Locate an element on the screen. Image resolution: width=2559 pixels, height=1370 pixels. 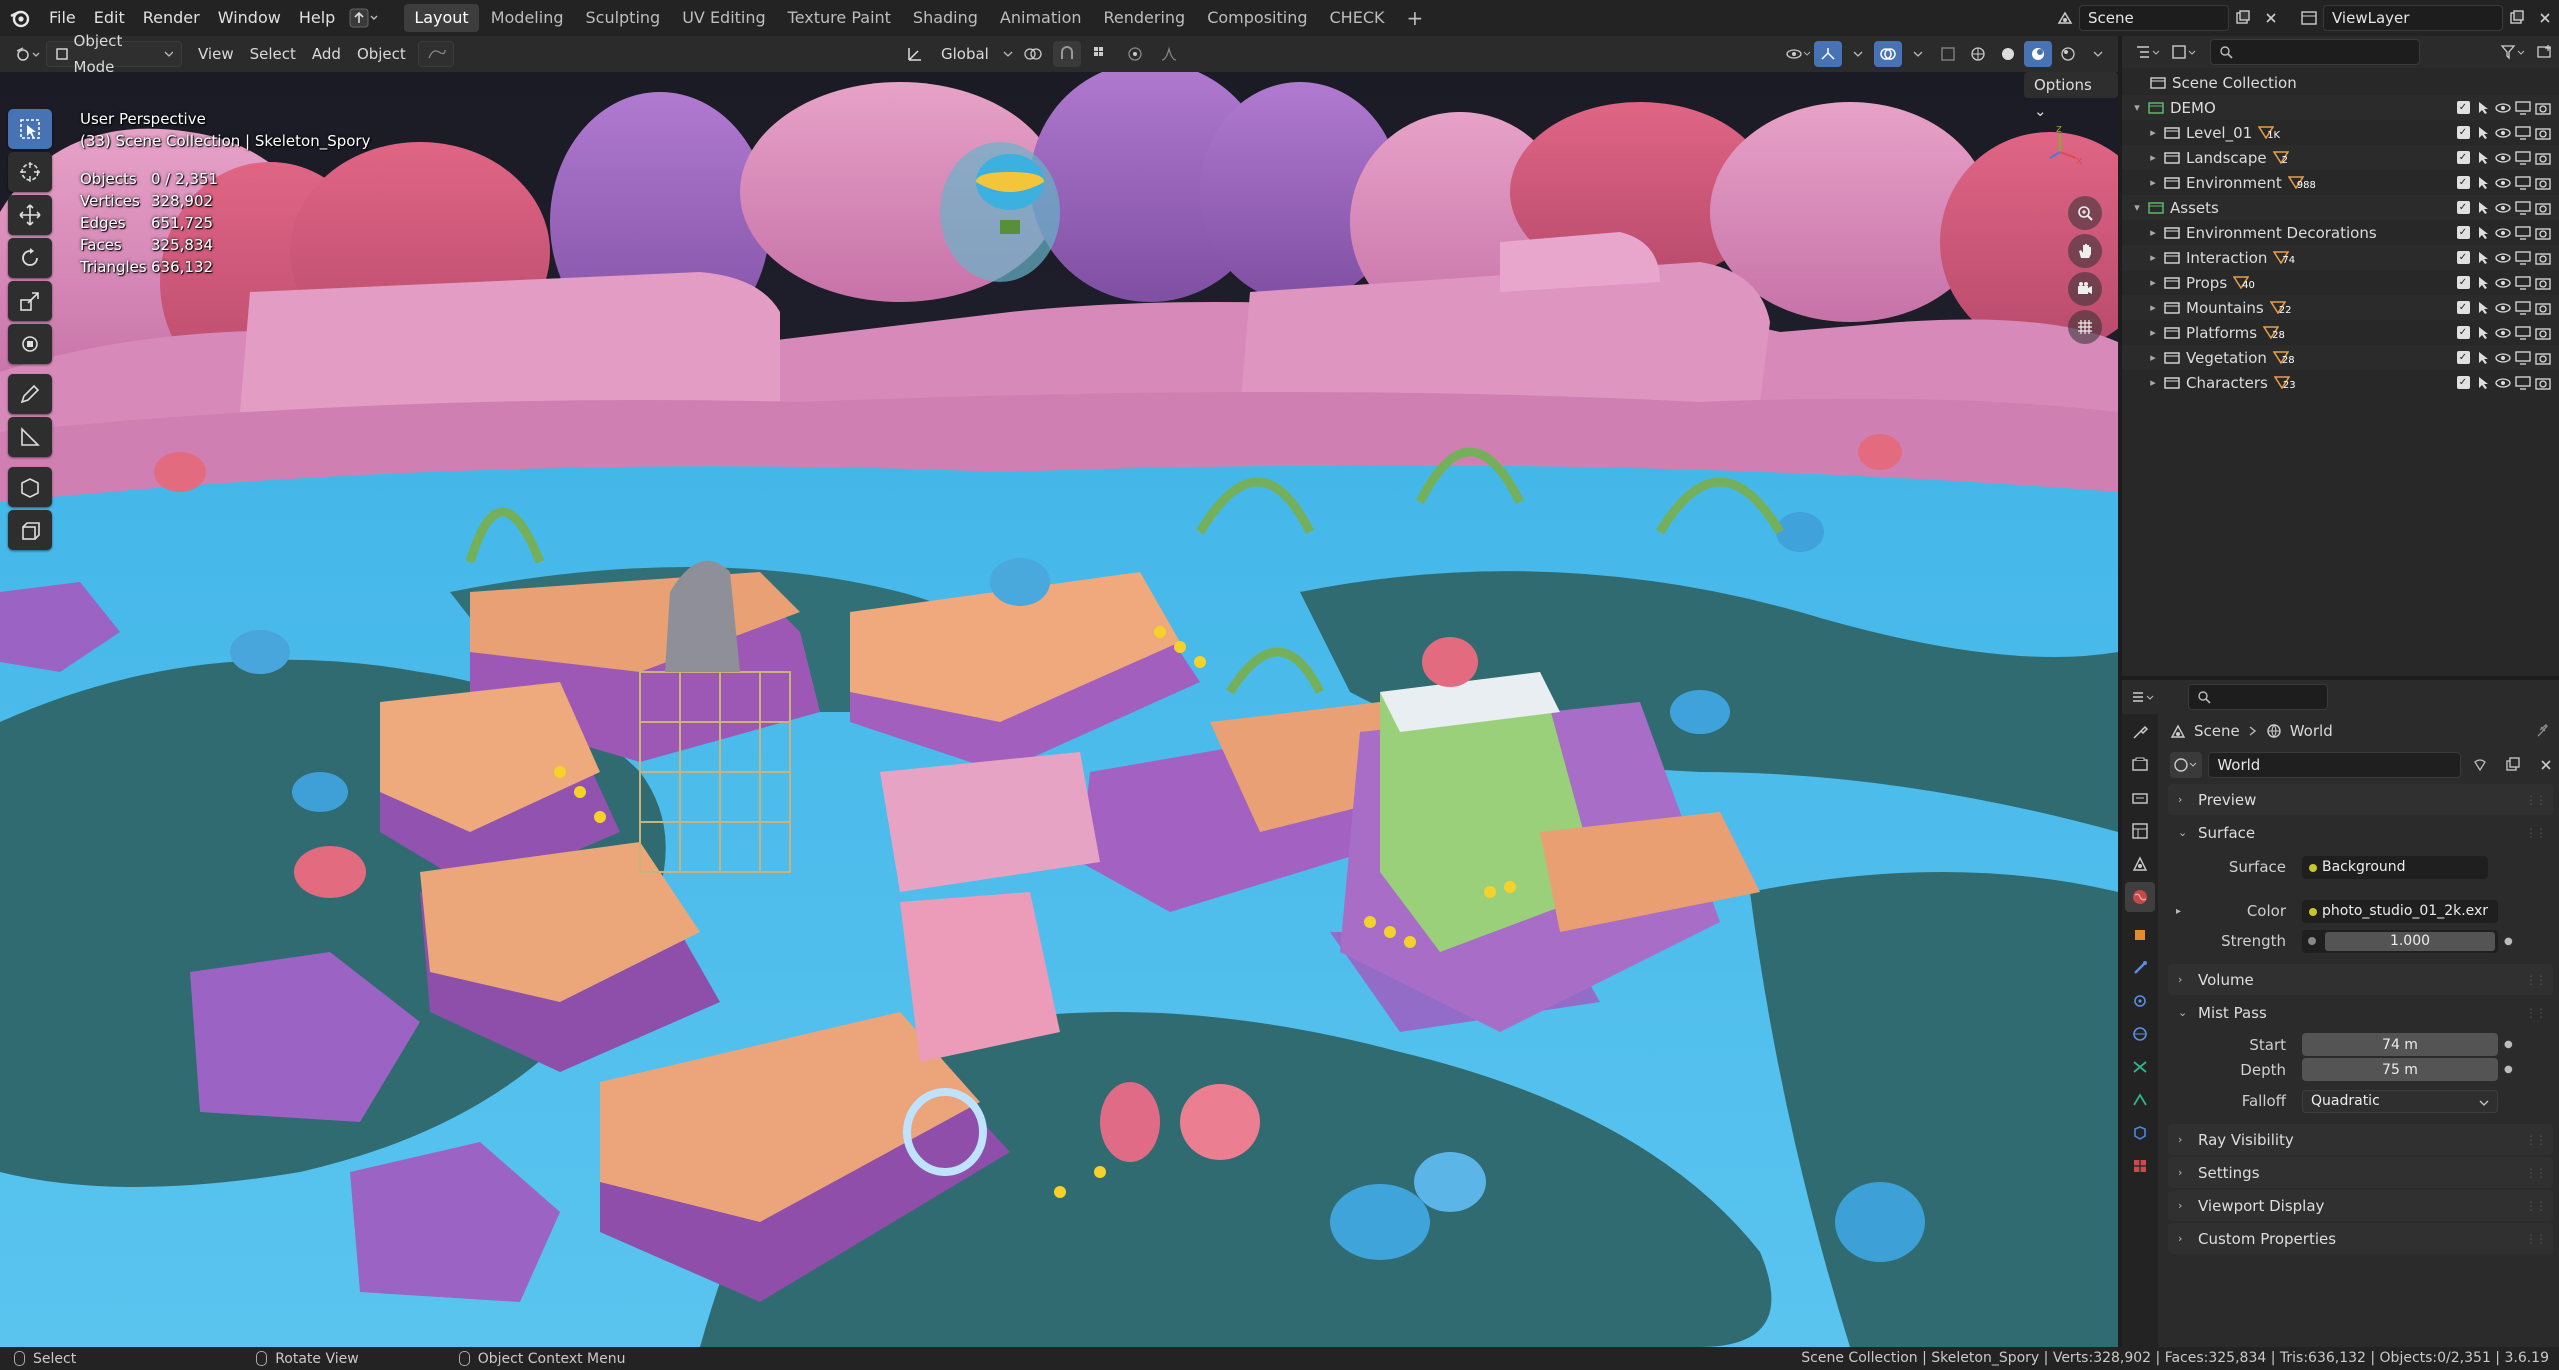
world-name-field: World is located at coordinates (2335, 765).